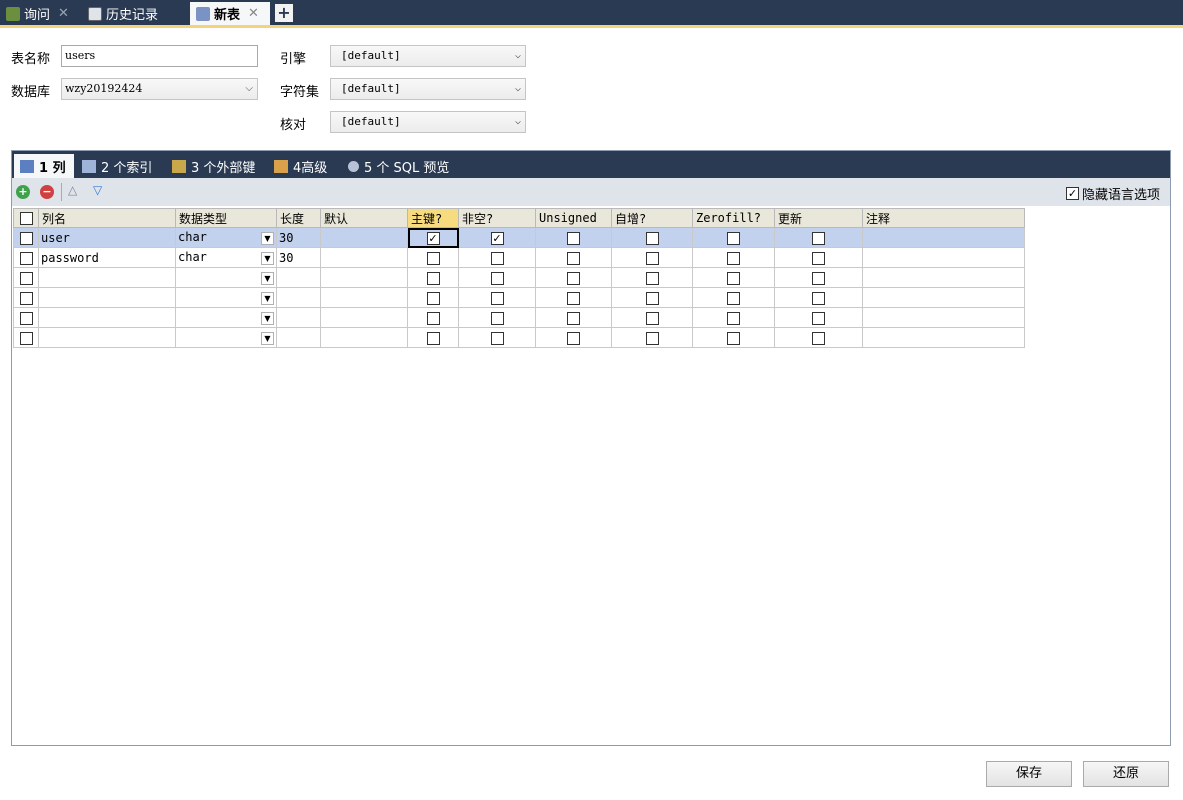 Image resolution: width=1183 pixels, height=800 pixels. What do you see at coordinates (1126, 774) in the screenshot?
I see `revert-button: 还原` at bounding box center [1126, 774].